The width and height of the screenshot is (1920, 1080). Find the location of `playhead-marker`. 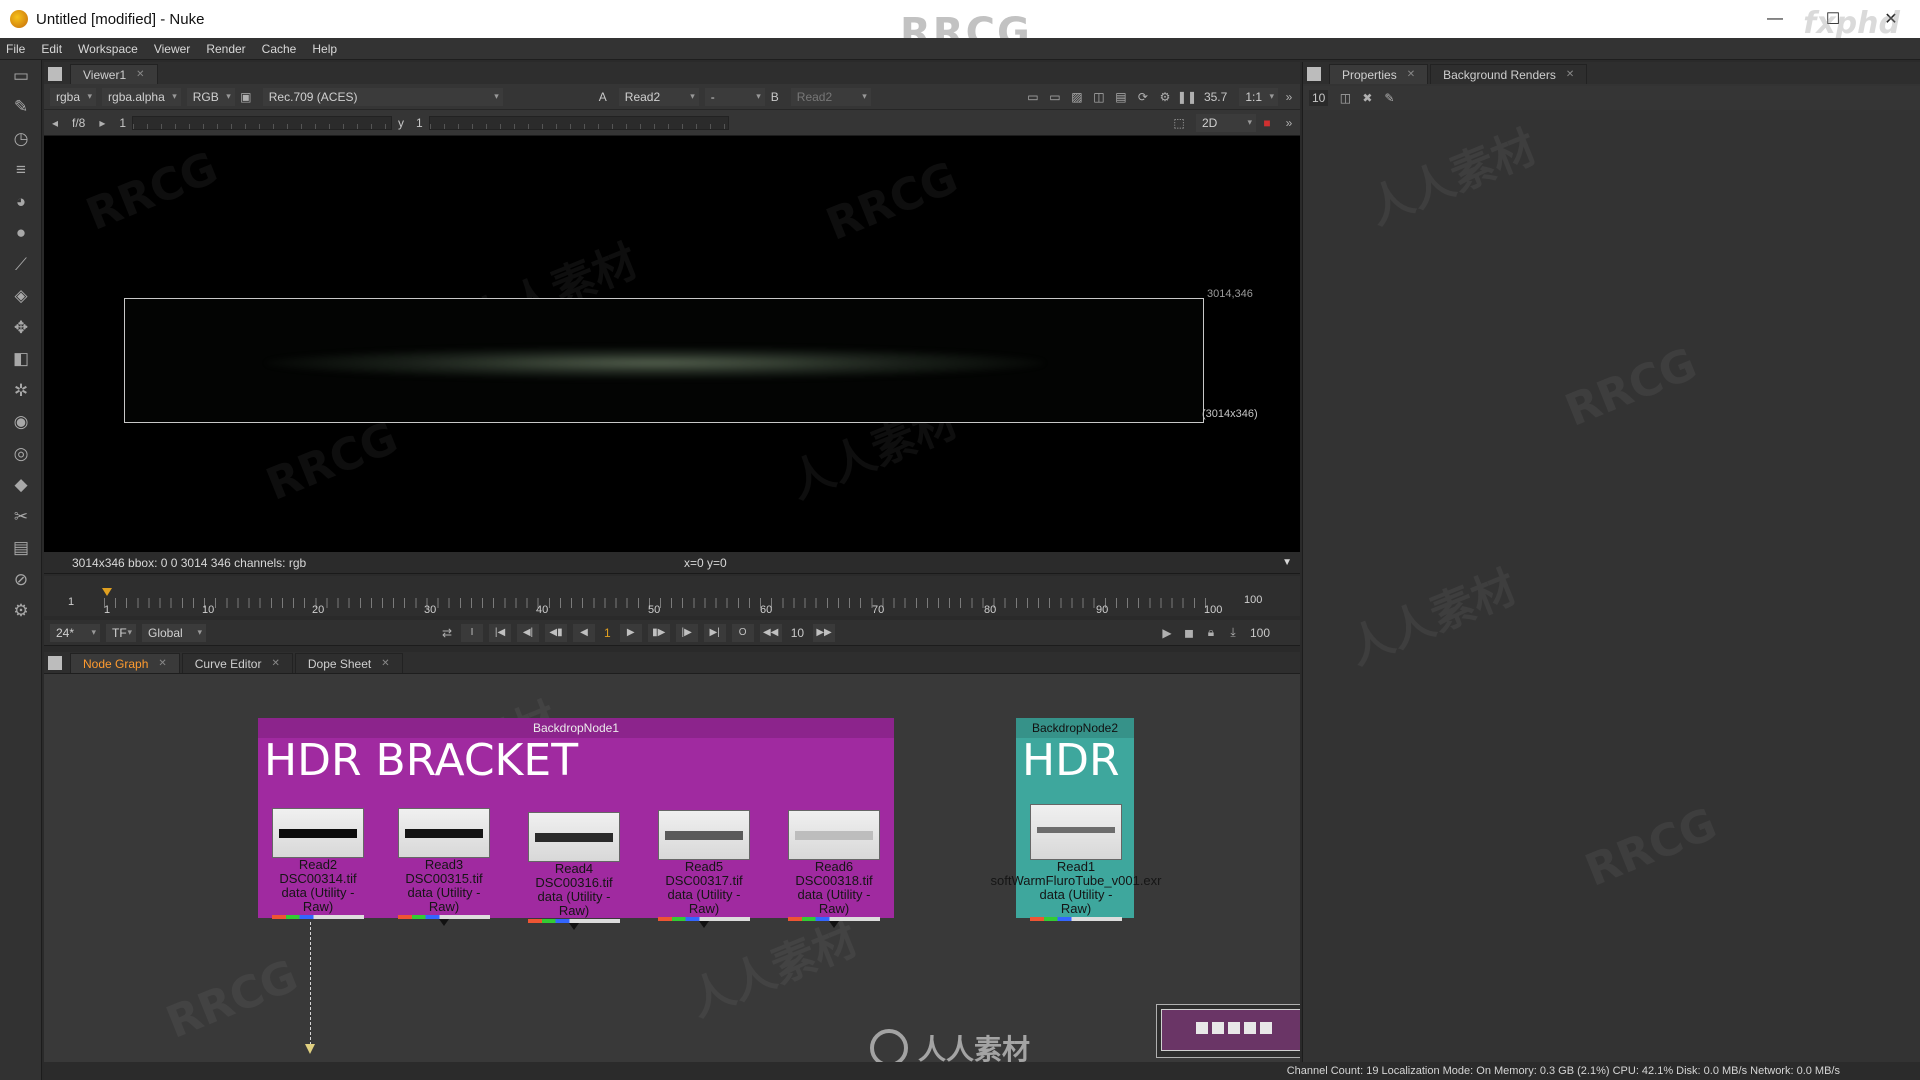

playhead-marker is located at coordinates (107, 592).